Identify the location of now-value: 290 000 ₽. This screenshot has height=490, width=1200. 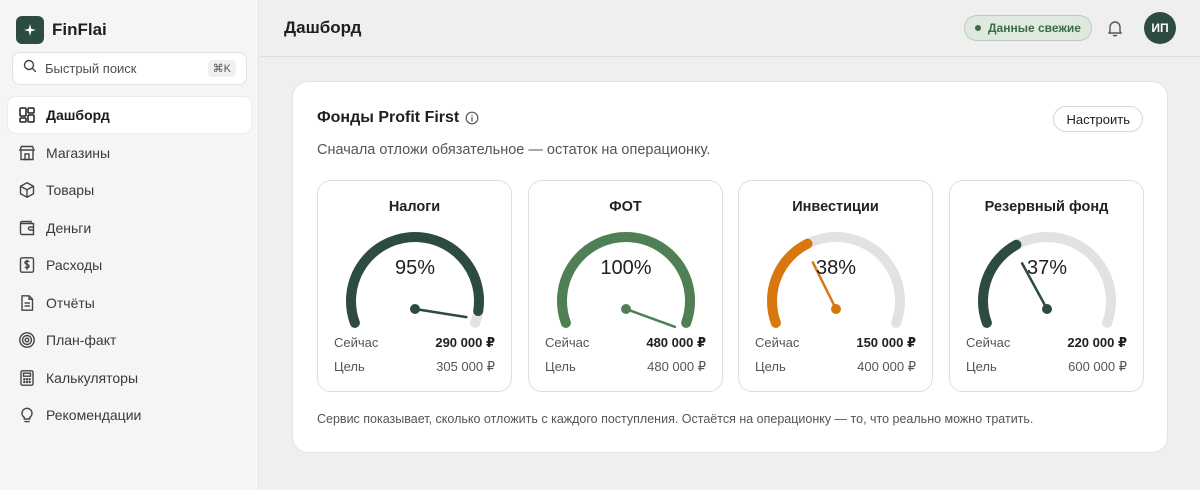
(465, 342).